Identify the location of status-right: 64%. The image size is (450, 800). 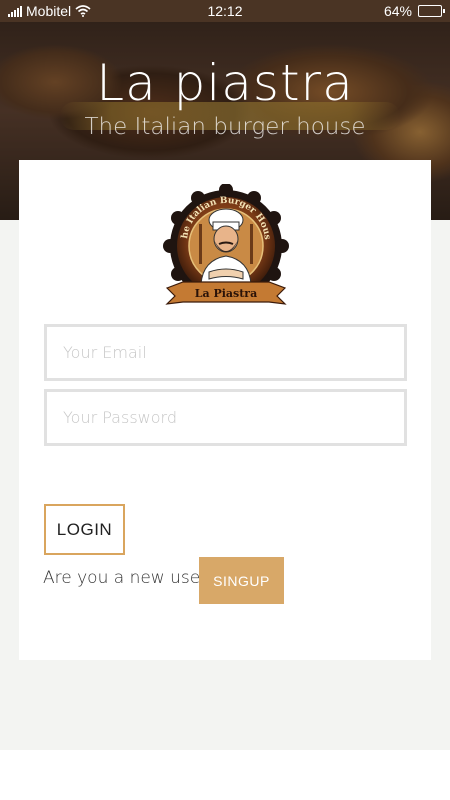
(368, 11).